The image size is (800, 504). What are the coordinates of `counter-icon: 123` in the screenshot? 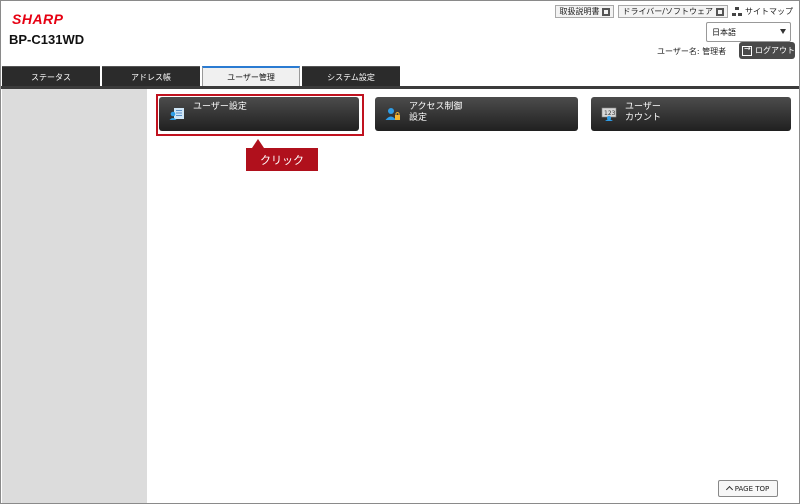 It's located at (609, 114).